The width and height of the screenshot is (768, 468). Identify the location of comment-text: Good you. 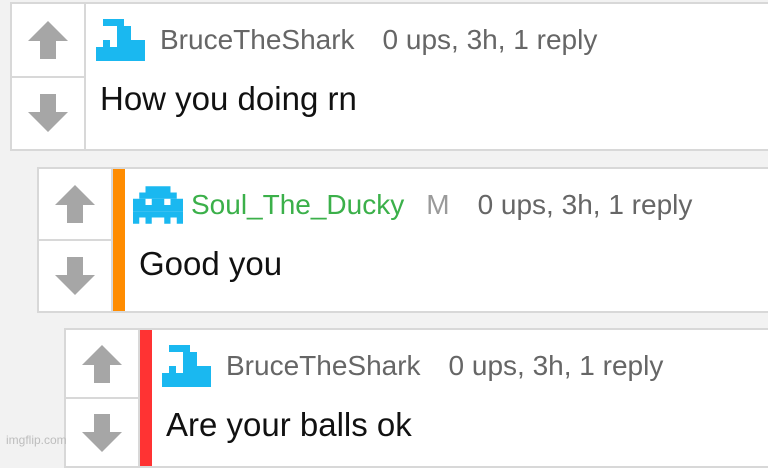
(211, 263).